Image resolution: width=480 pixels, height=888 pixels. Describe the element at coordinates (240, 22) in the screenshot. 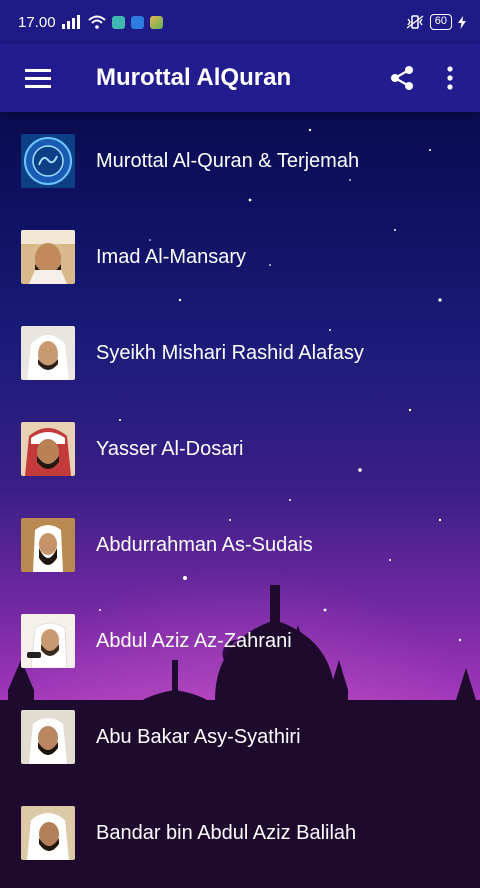

I see `status-bar: 17.00 60` at that location.